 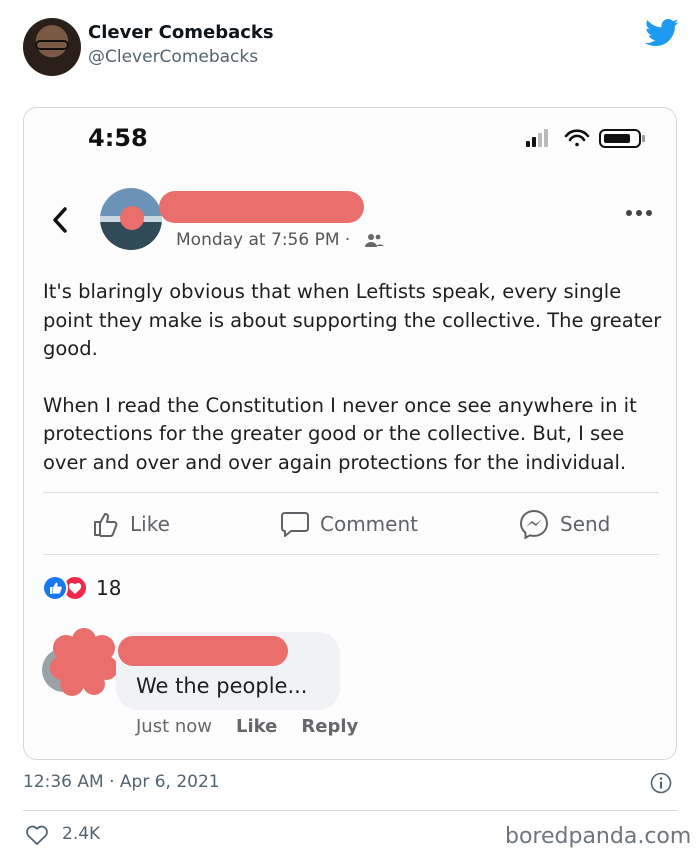 What do you see at coordinates (263, 240) in the screenshot?
I see `post-timestamp: Monday at 7:56 PM ·` at bounding box center [263, 240].